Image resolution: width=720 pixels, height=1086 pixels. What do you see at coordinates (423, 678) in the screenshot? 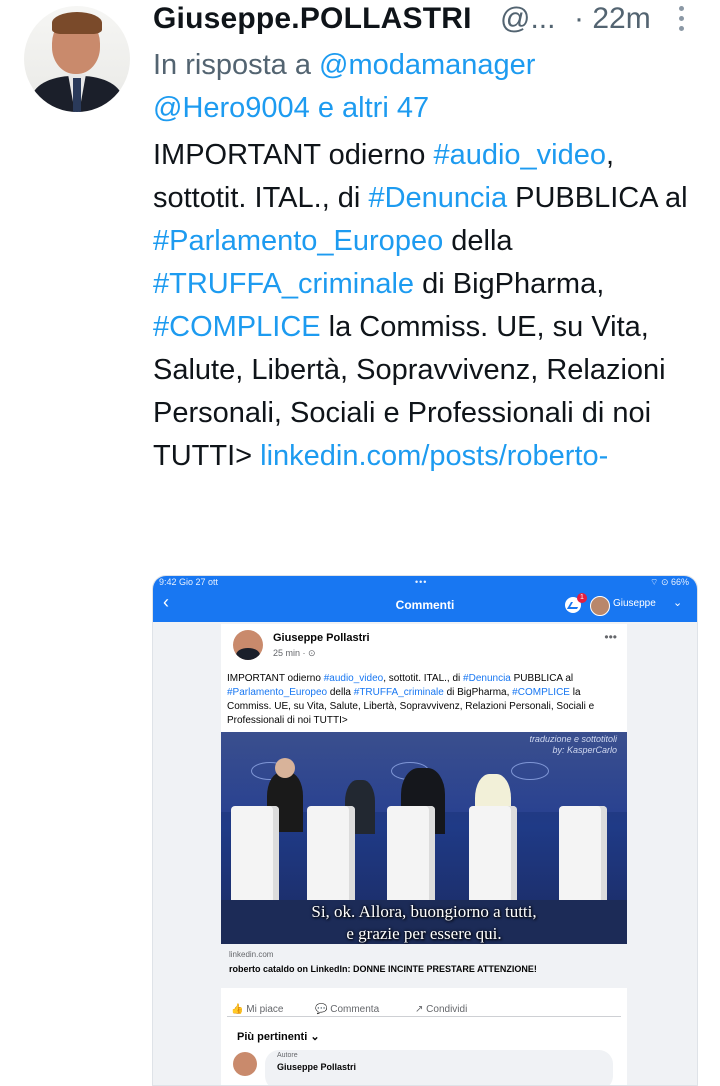
I see `text-run: , sottotit. ITAL., di` at bounding box center [423, 678].